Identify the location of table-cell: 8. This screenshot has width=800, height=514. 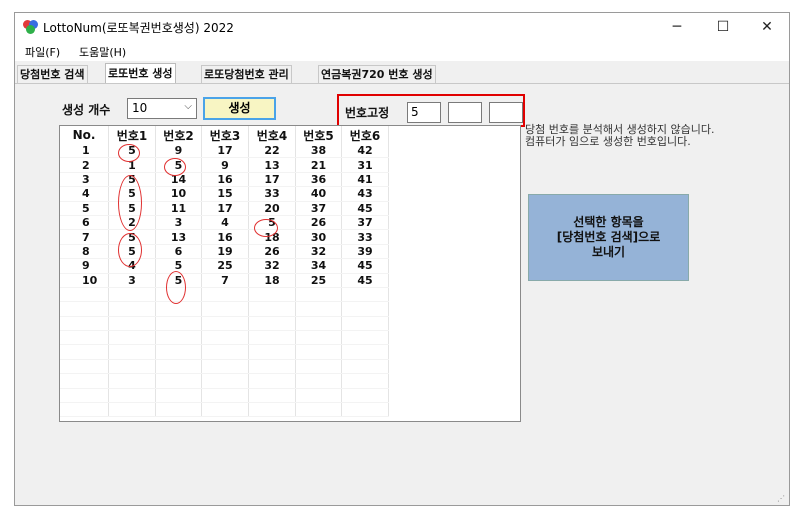
(84, 252).